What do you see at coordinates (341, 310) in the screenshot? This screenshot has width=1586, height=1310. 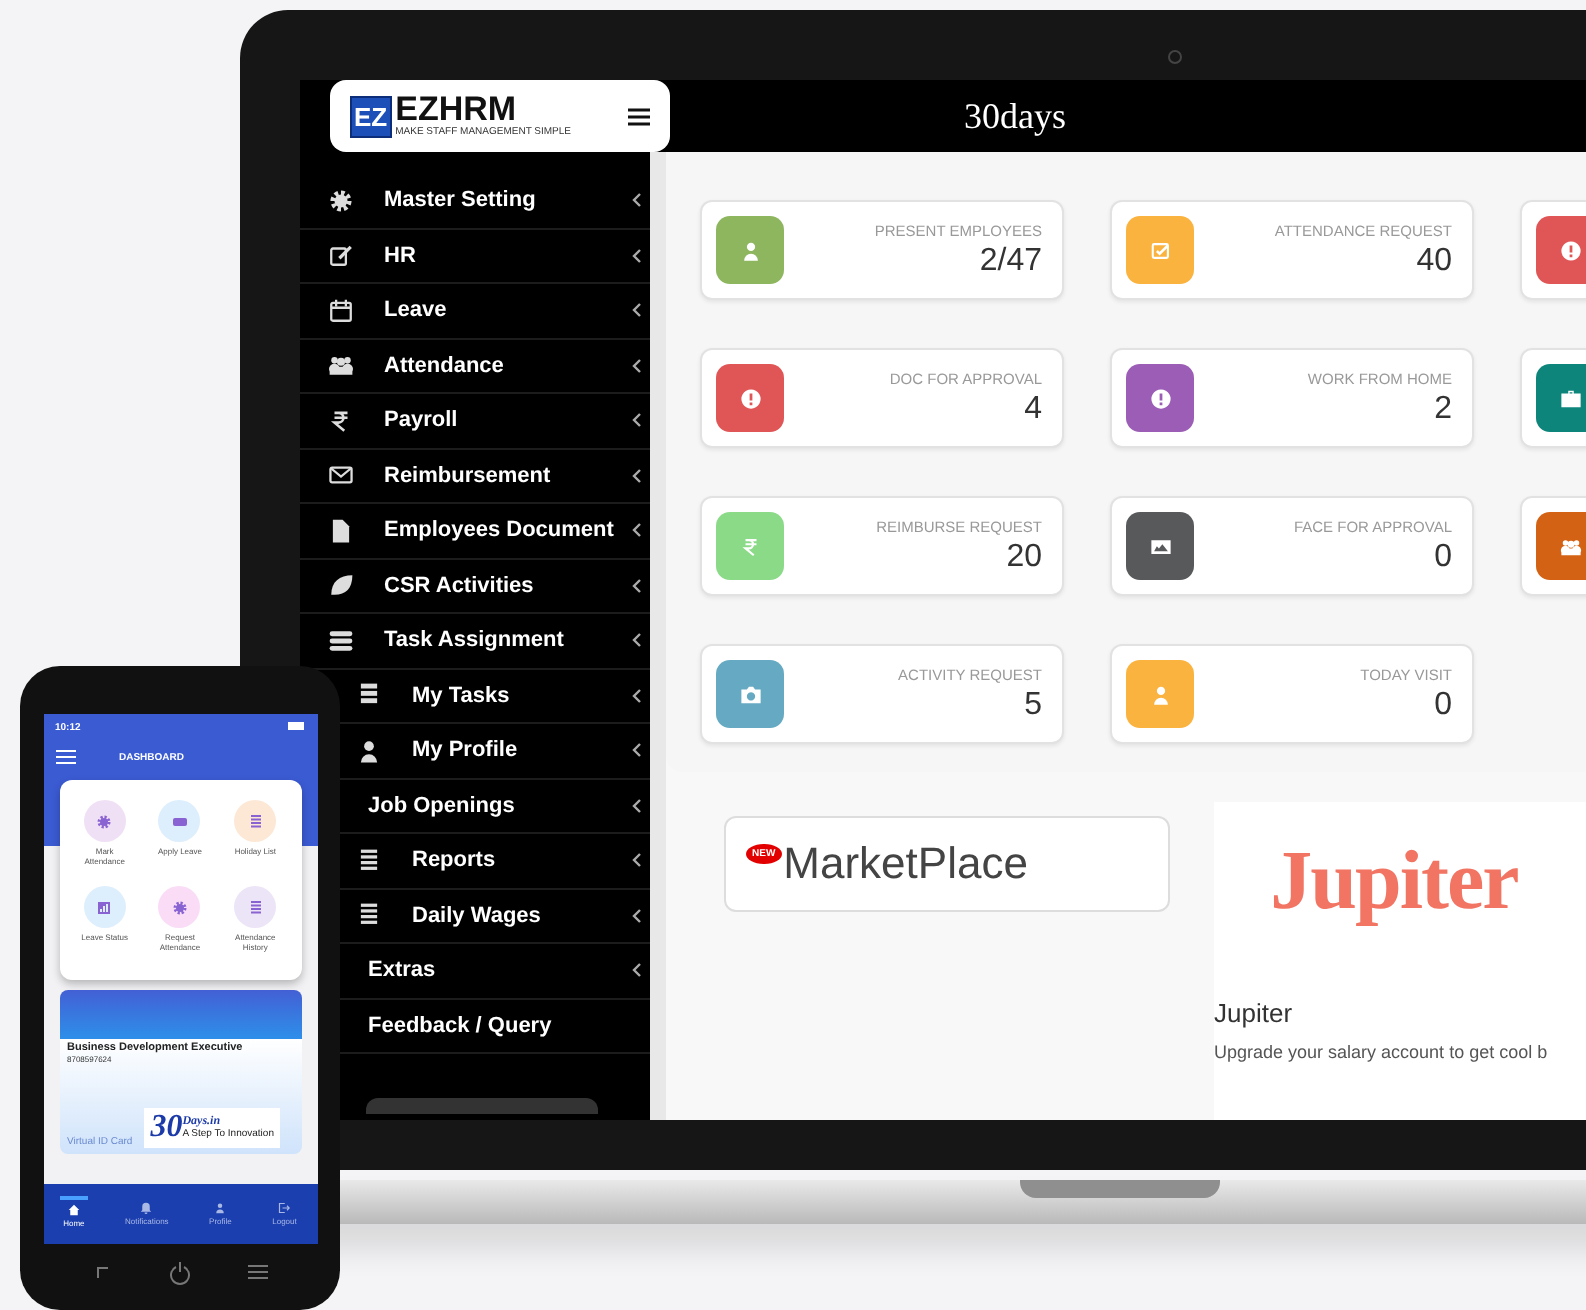 I see `calendar-icon` at bounding box center [341, 310].